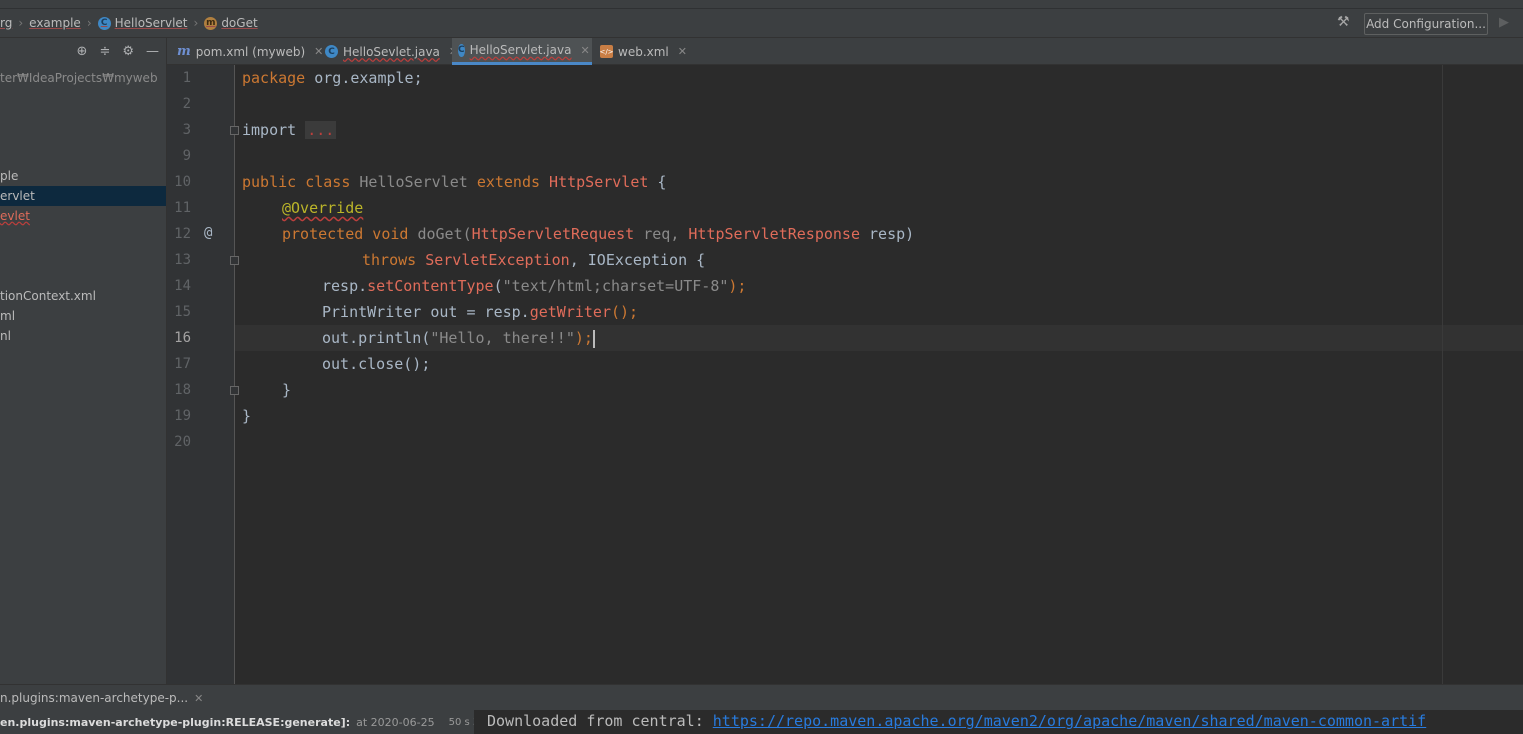 The image size is (1523, 734). I want to click on unresolved-class: HttpServlet, so click(594, 182).